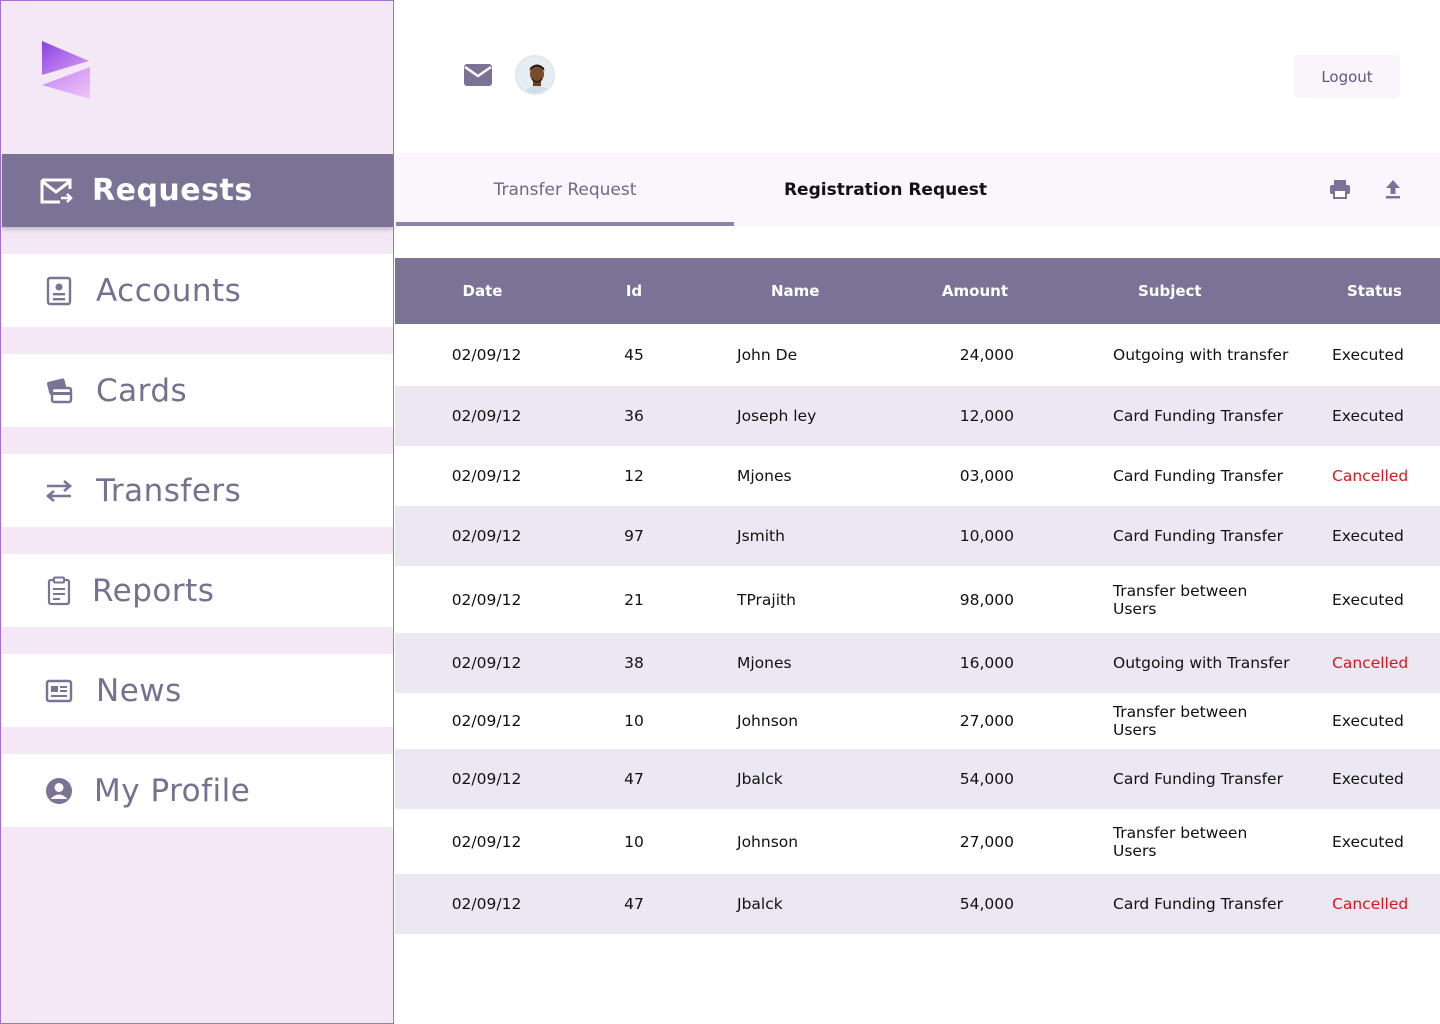  I want to click on cell-id: 45, so click(634, 355).